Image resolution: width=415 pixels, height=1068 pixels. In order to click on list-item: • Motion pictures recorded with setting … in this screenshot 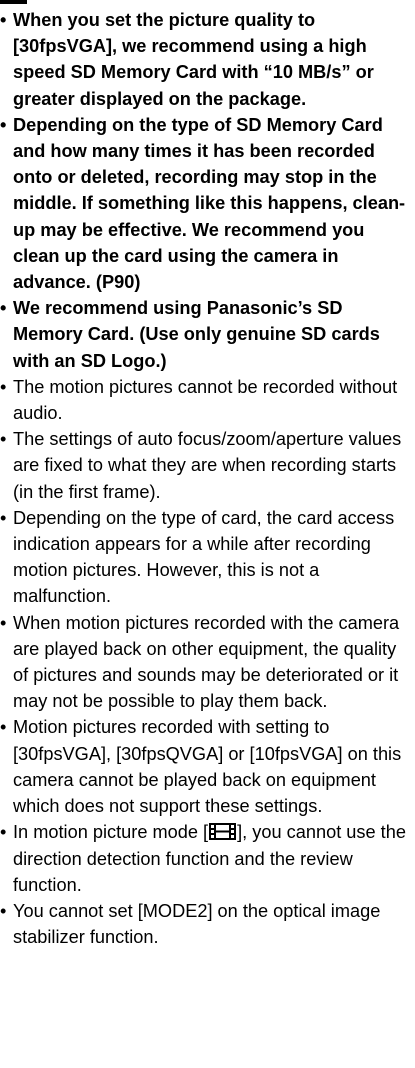, I will do `click(206, 766)`.